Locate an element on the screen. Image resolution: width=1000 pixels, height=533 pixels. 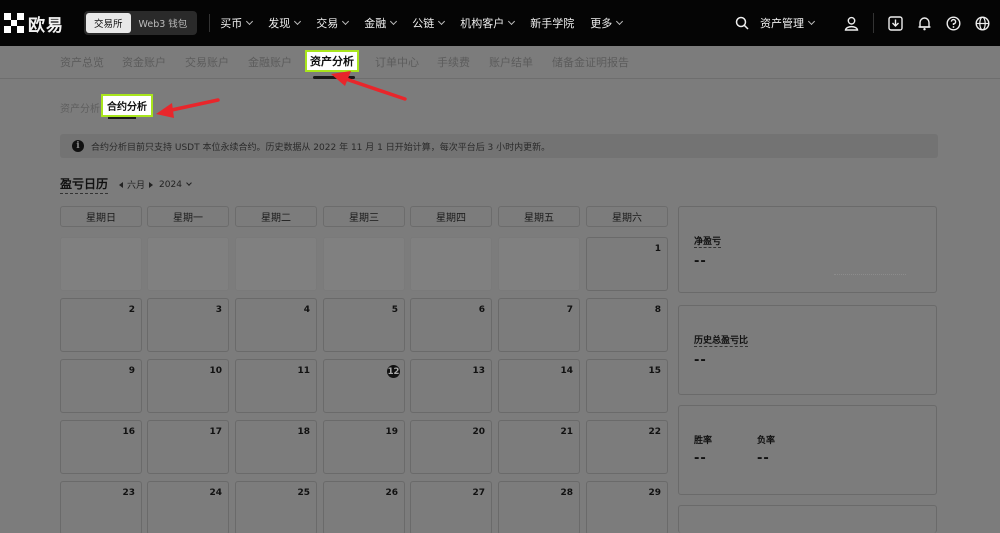
calendar-day-number: 27 is located at coordinates (478, 493).